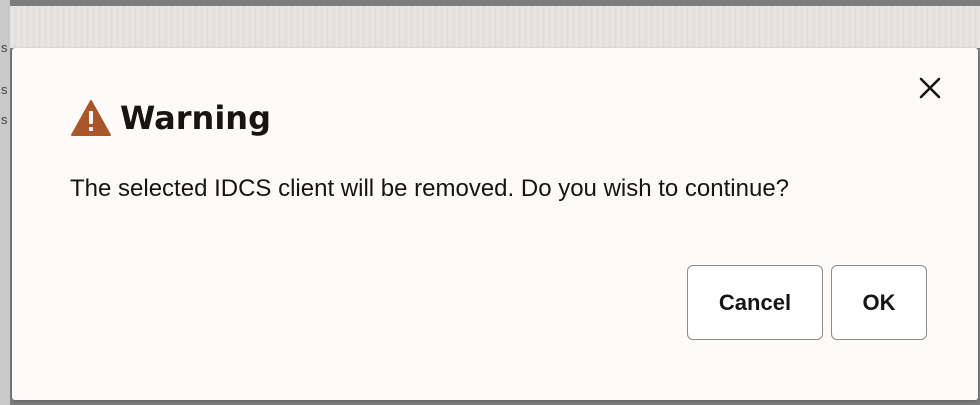 This screenshot has width=980, height=405. What do you see at coordinates (5, 202) in the screenshot?
I see `background-page-edge` at bounding box center [5, 202].